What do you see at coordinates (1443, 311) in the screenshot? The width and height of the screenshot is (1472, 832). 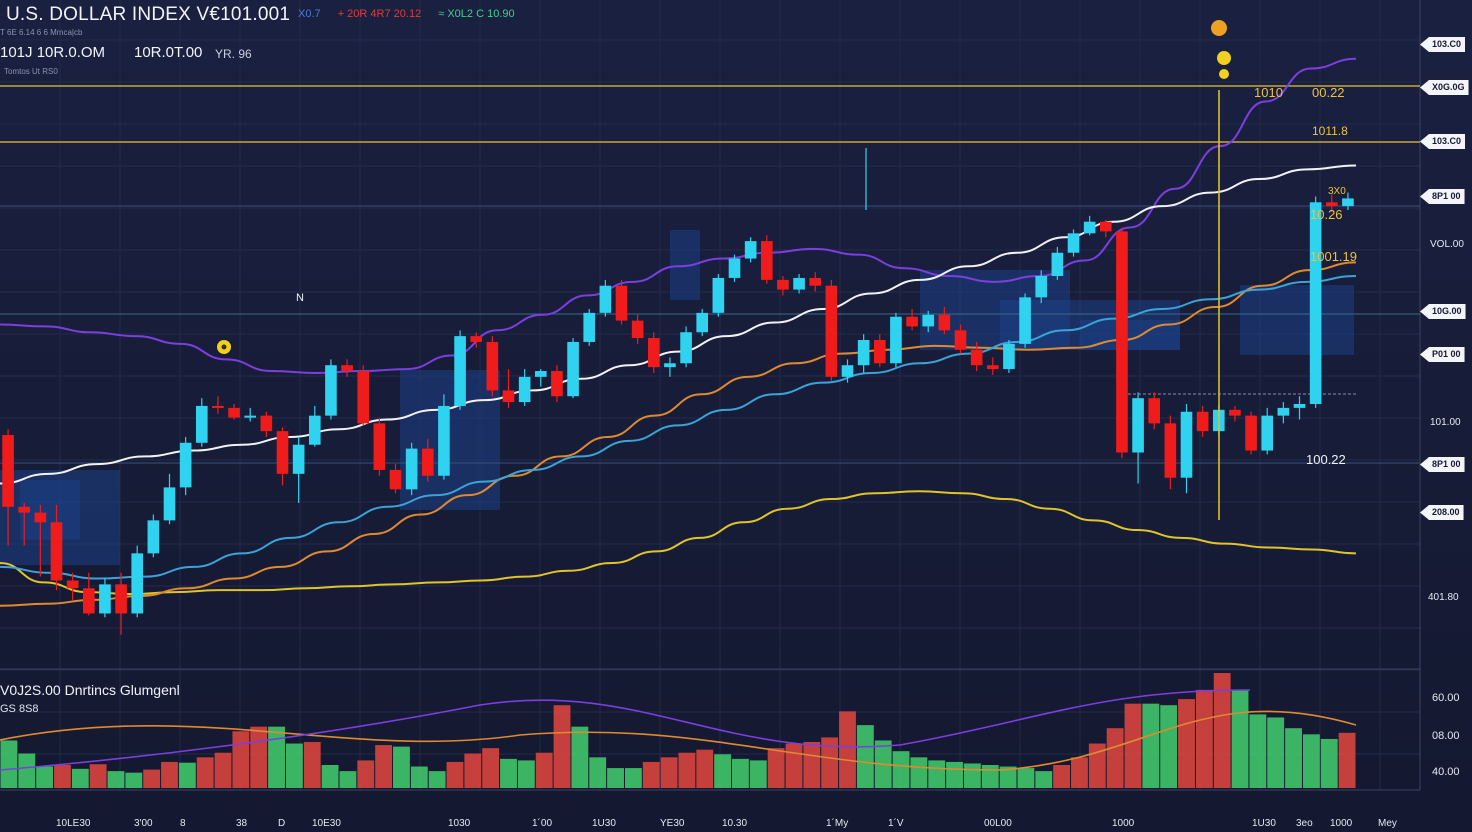 I see `price-axis-label: 10G.00` at bounding box center [1443, 311].